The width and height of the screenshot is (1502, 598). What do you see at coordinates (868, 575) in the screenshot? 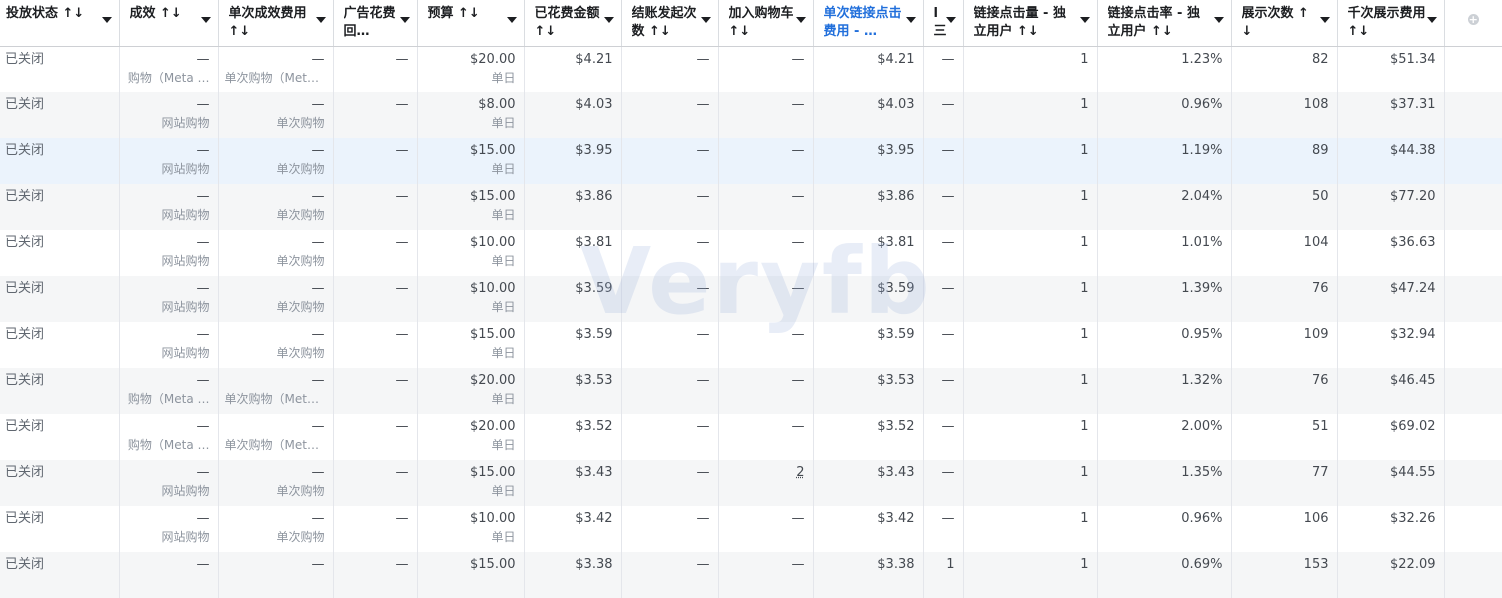
I see `cell-cpc: $3.38` at bounding box center [868, 575].